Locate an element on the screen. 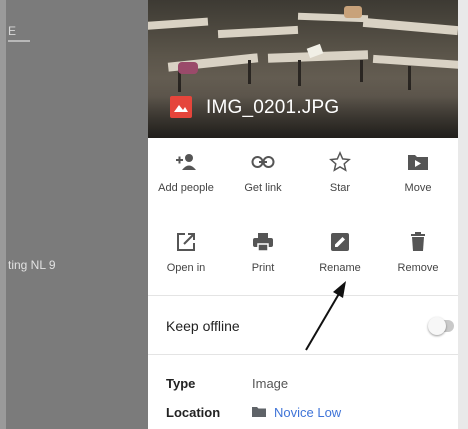 The image size is (468, 429). action-label: Open in is located at coordinates (186, 268).